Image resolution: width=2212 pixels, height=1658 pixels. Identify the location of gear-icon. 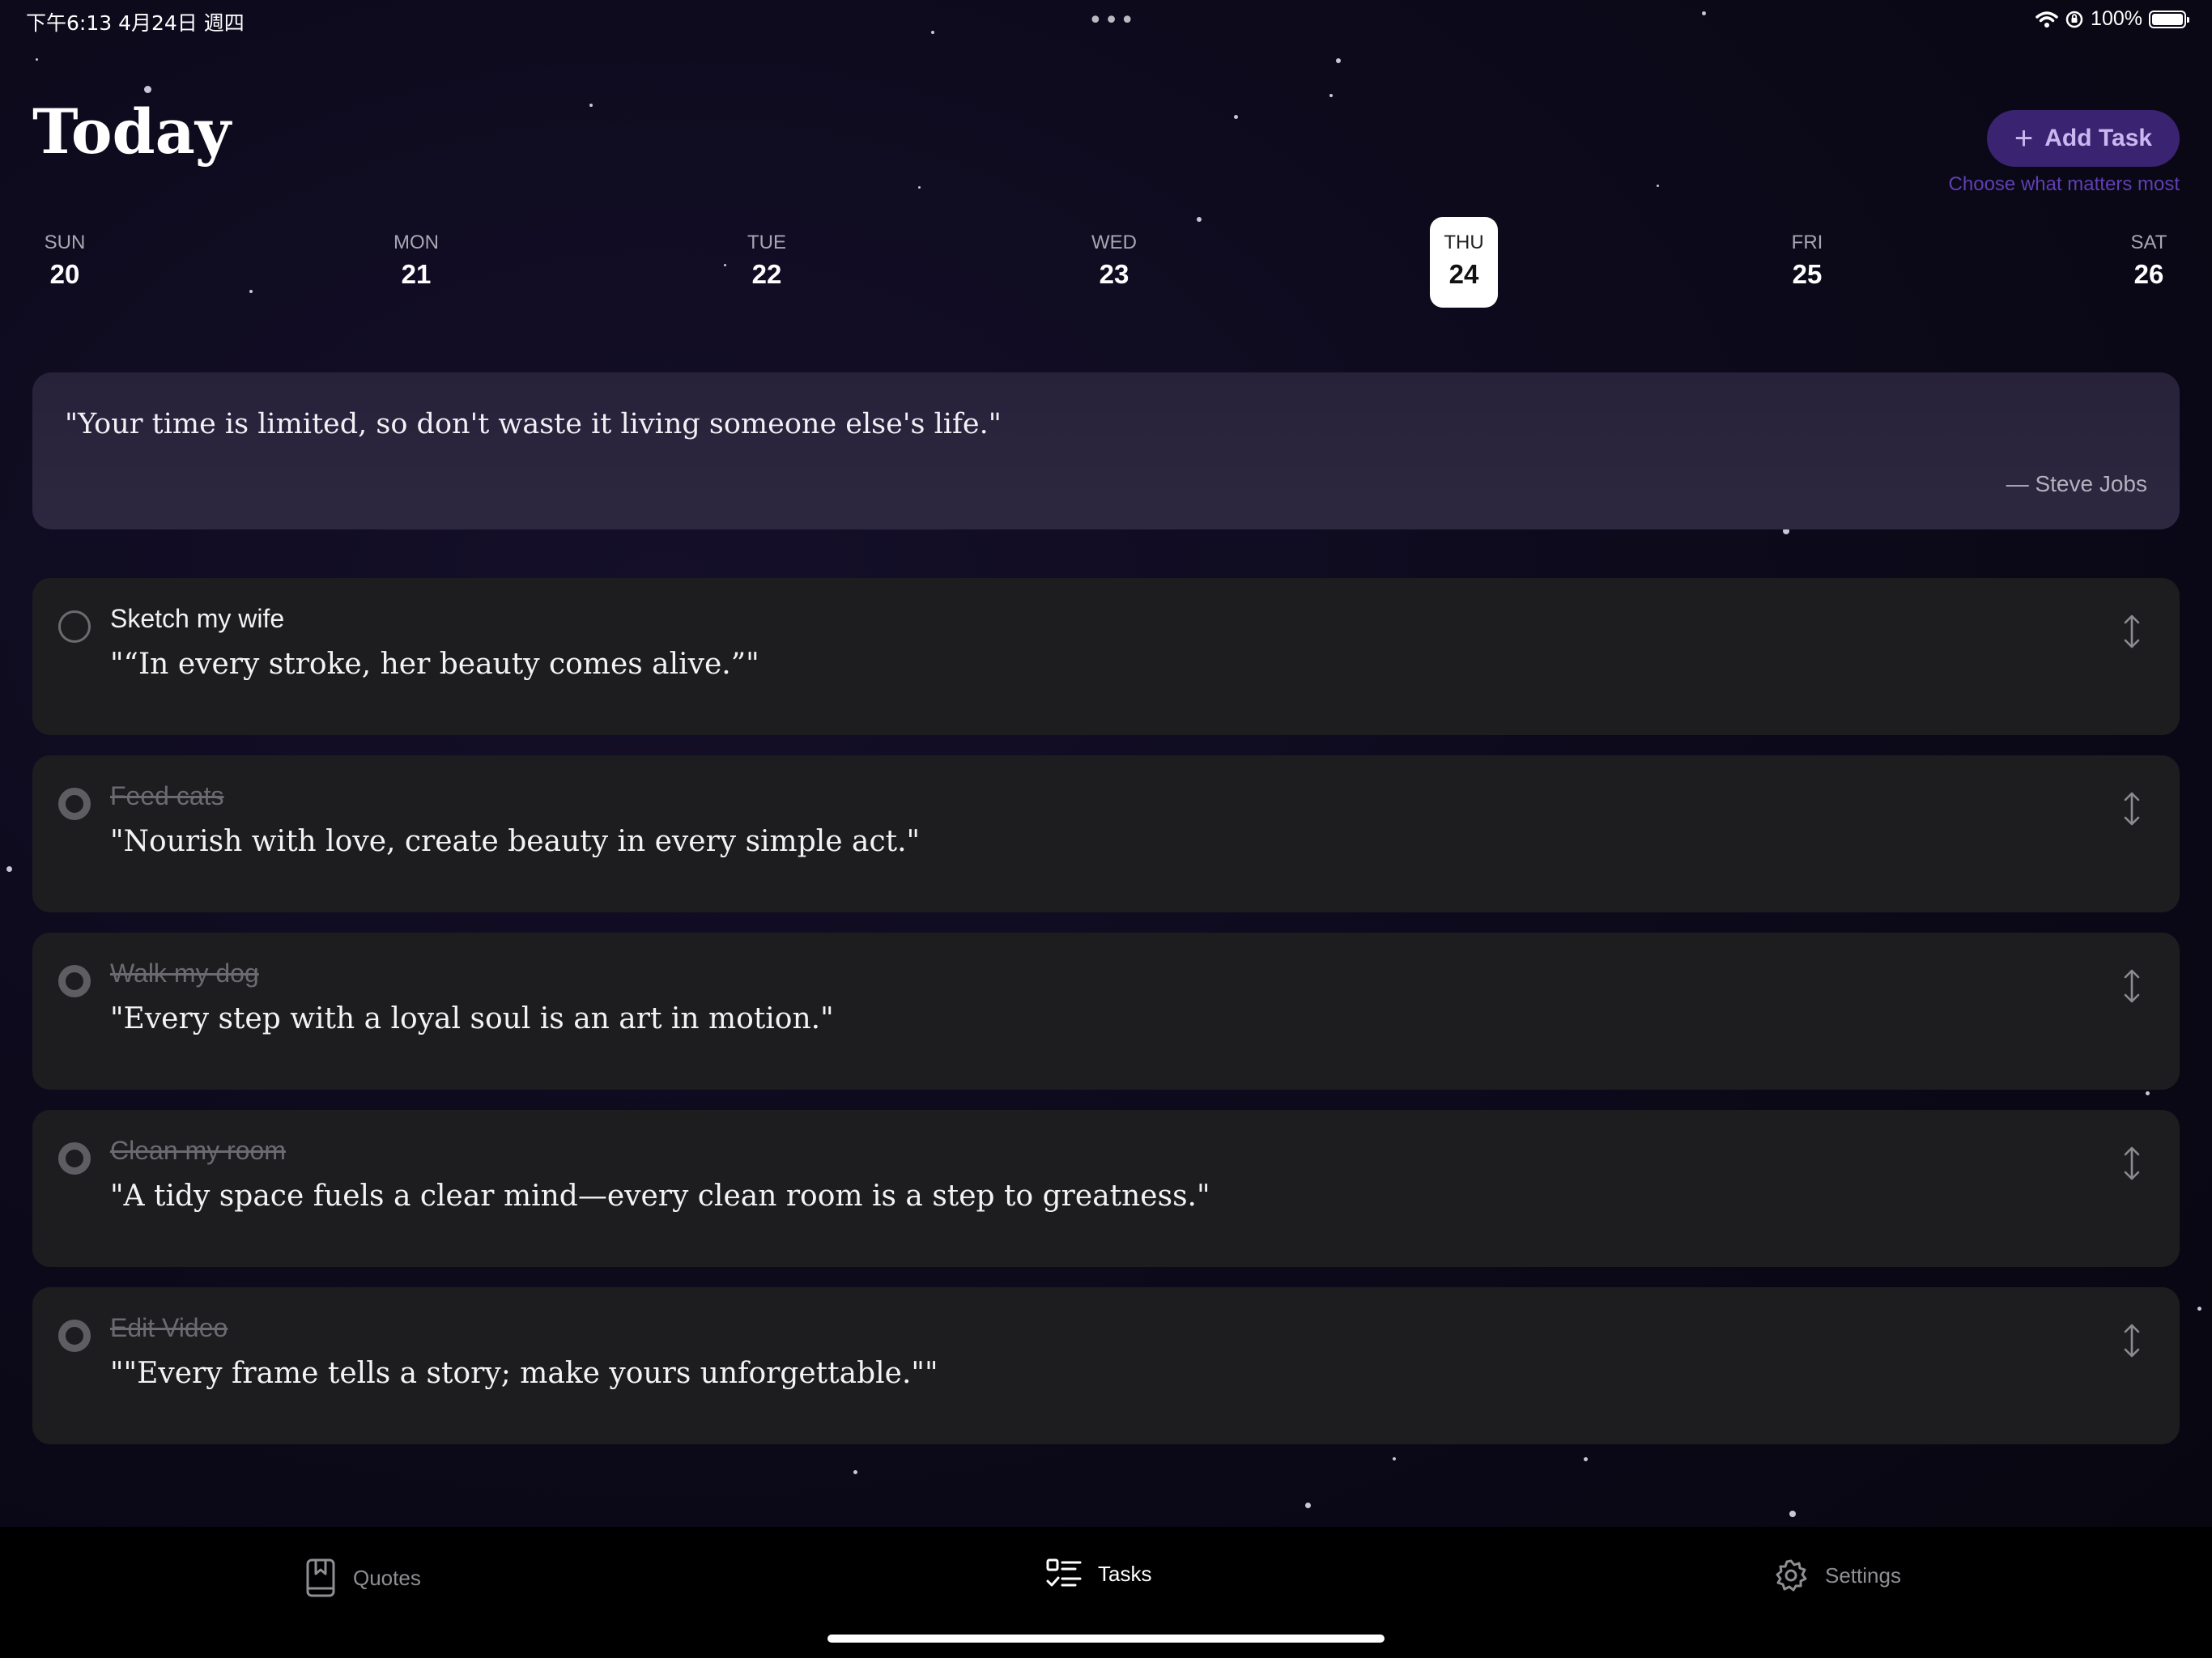
(1792, 1575).